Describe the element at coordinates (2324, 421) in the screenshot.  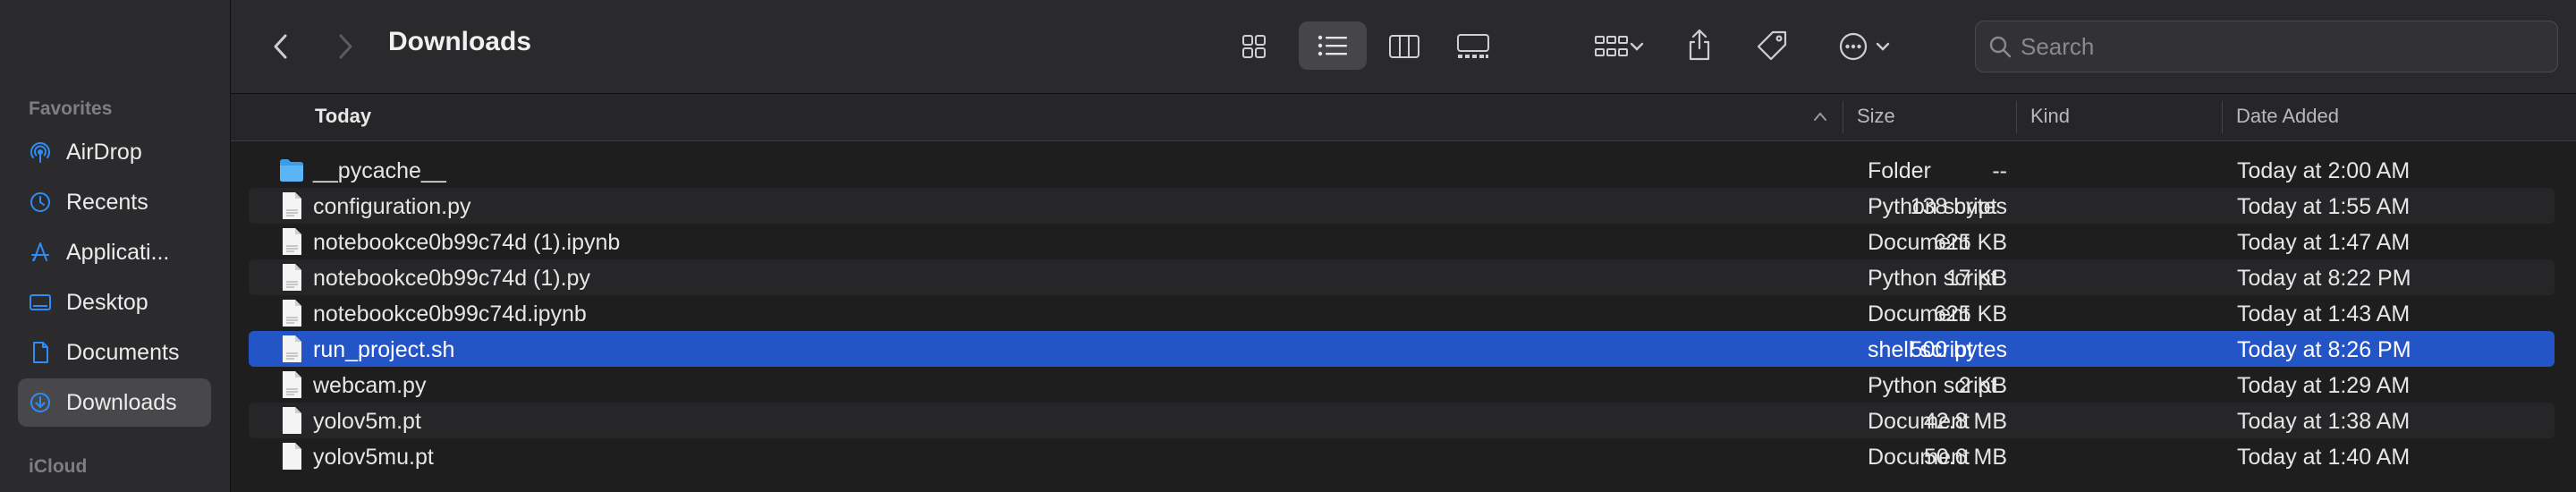
I see `file-date-added: Today at 1:38 AM` at that location.